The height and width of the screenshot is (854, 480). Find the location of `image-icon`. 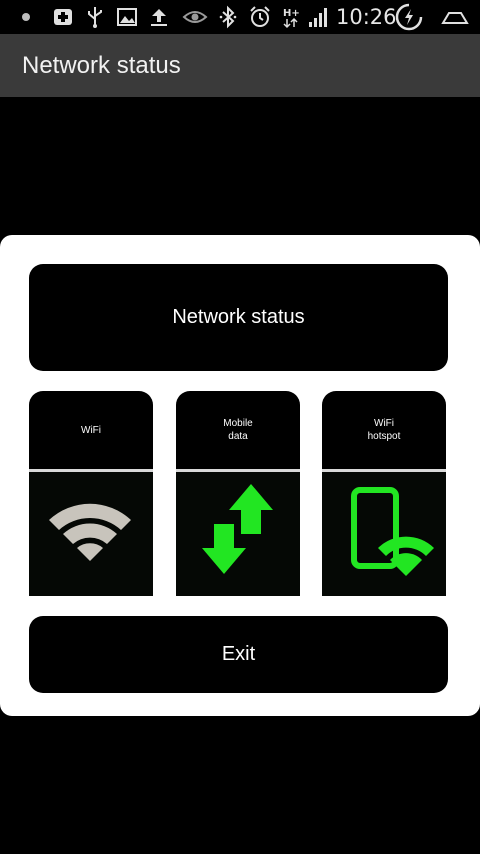

image-icon is located at coordinates (127, 17).